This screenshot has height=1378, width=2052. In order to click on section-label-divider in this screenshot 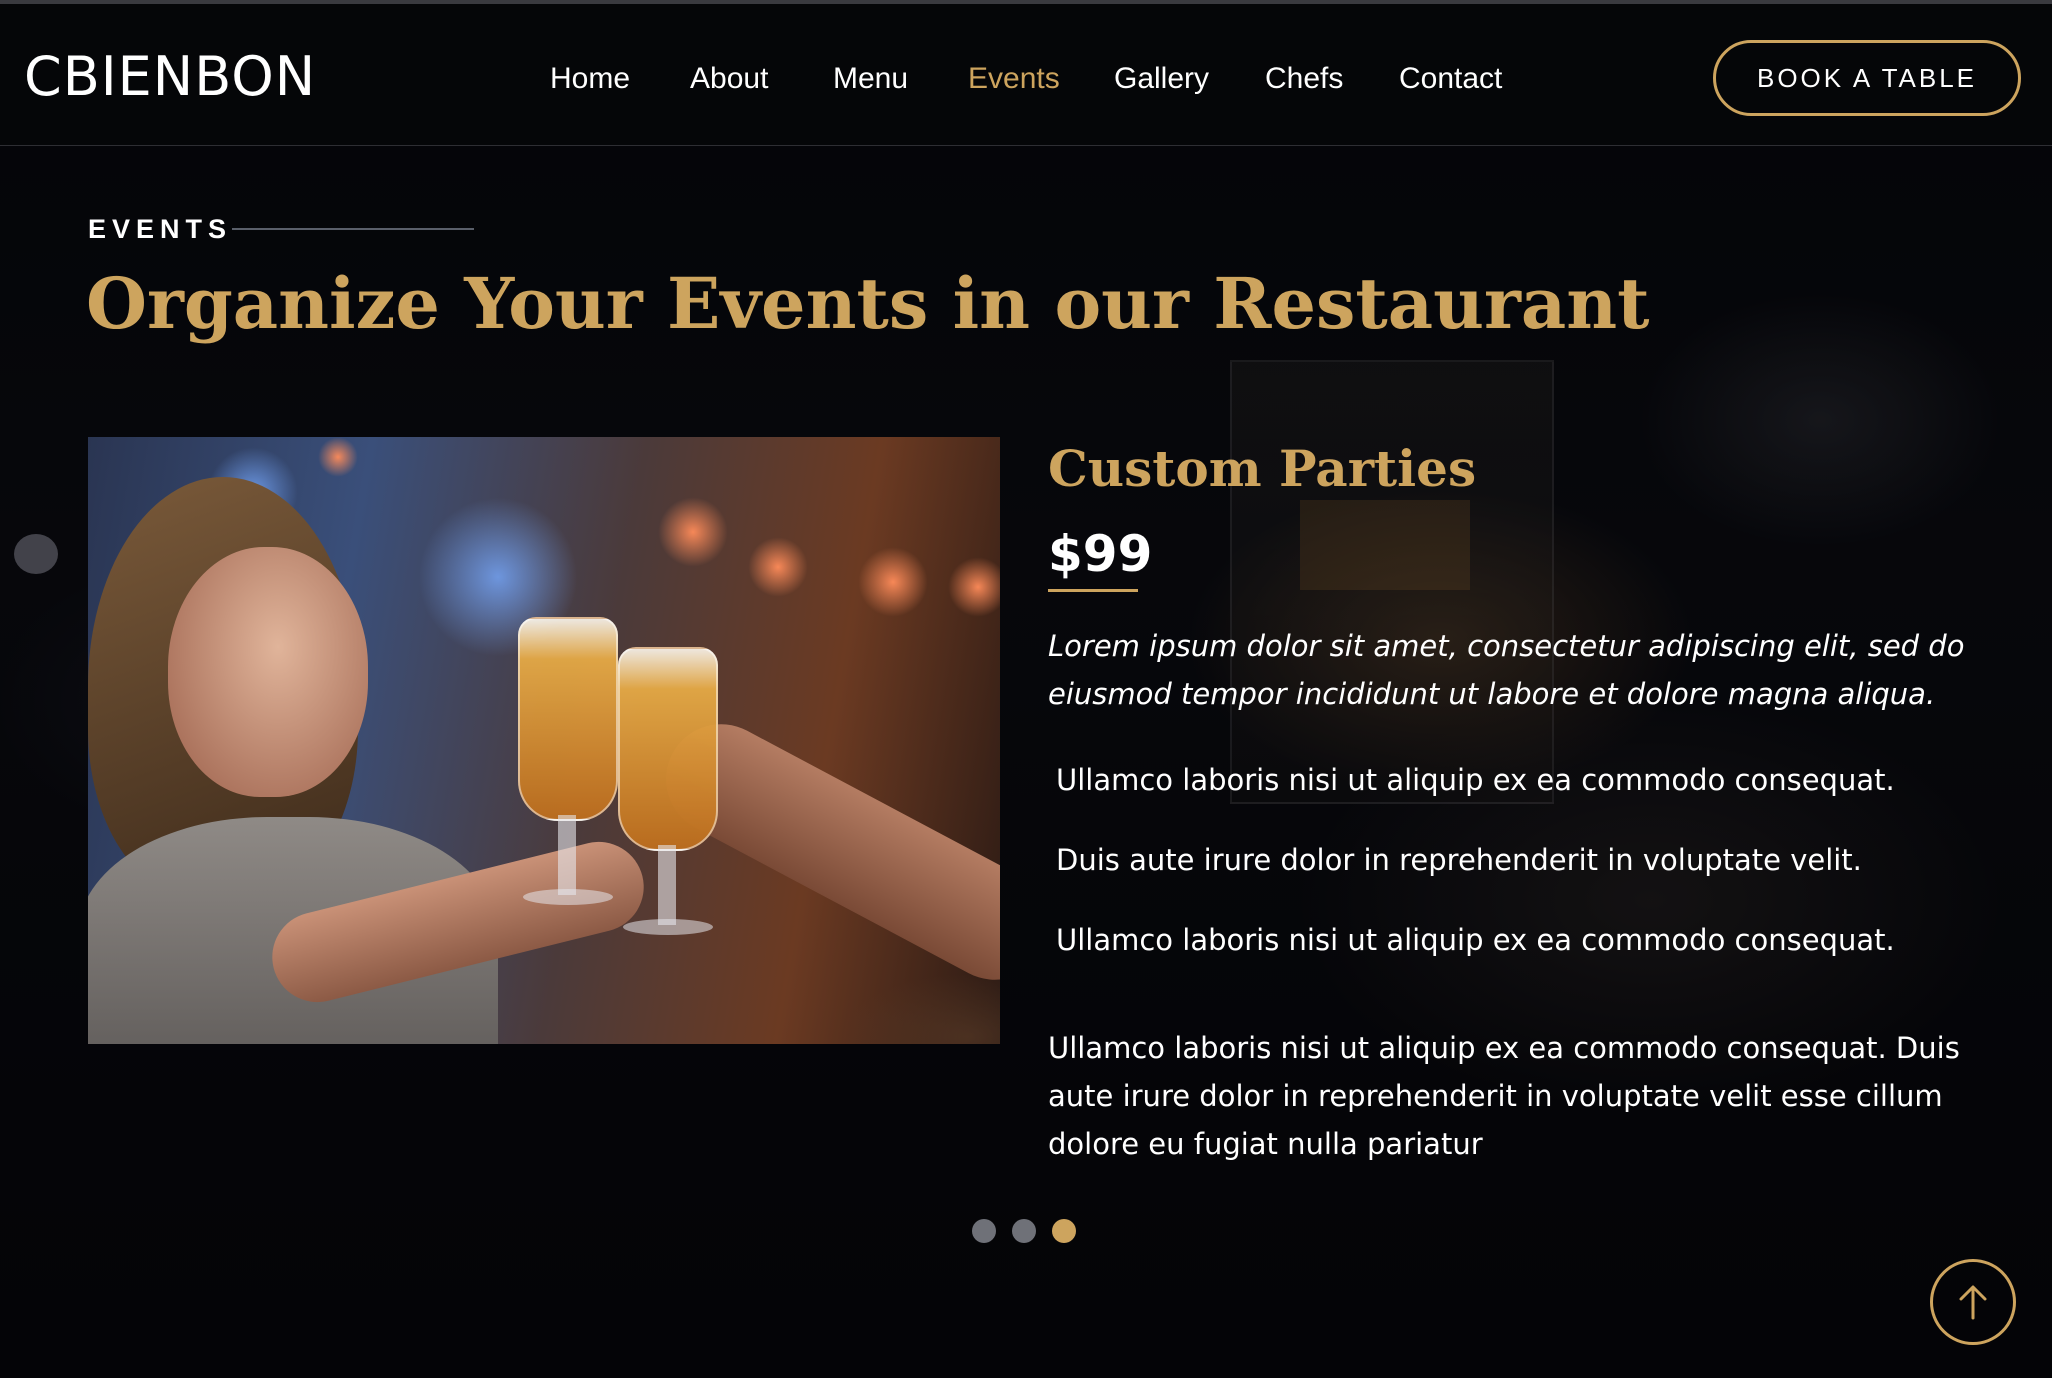, I will do `click(353, 229)`.